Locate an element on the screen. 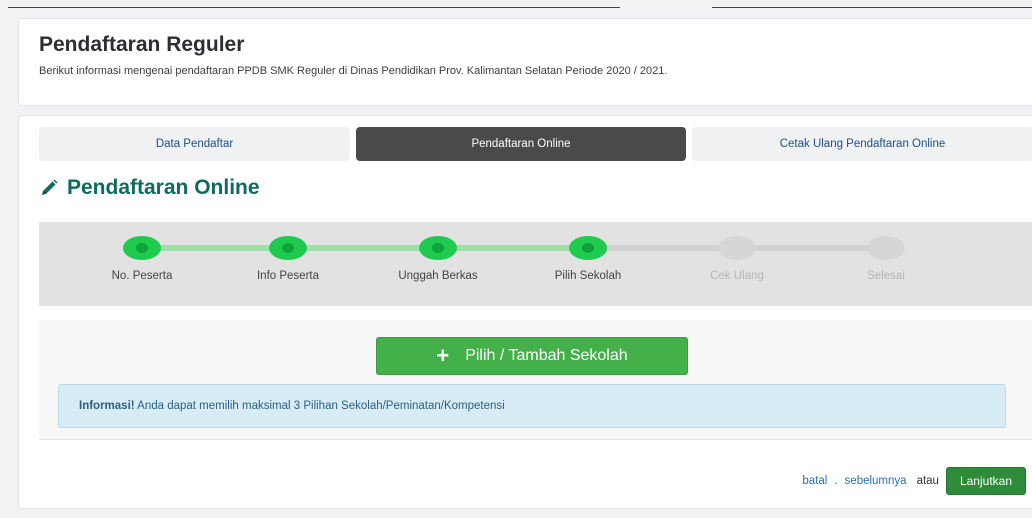 This screenshot has height=518, width=1032. pencil-icon is located at coordinates (49, 188).